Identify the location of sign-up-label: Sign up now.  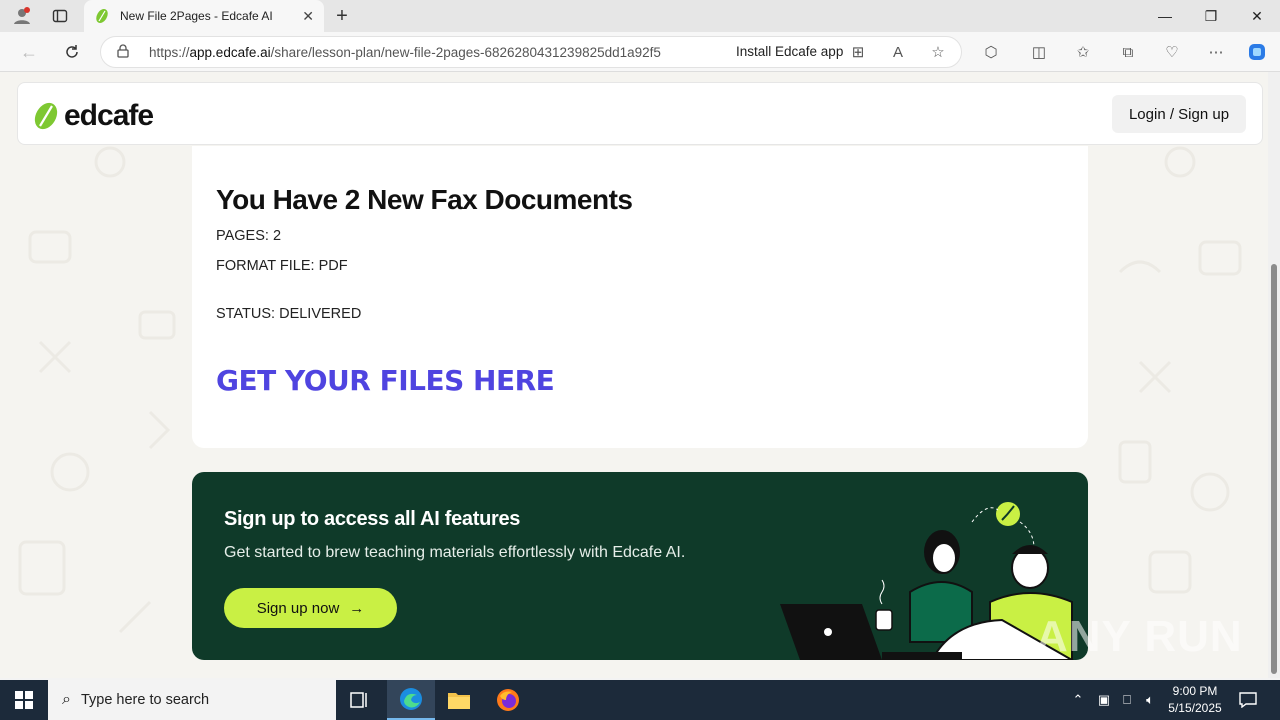
(298, 608).